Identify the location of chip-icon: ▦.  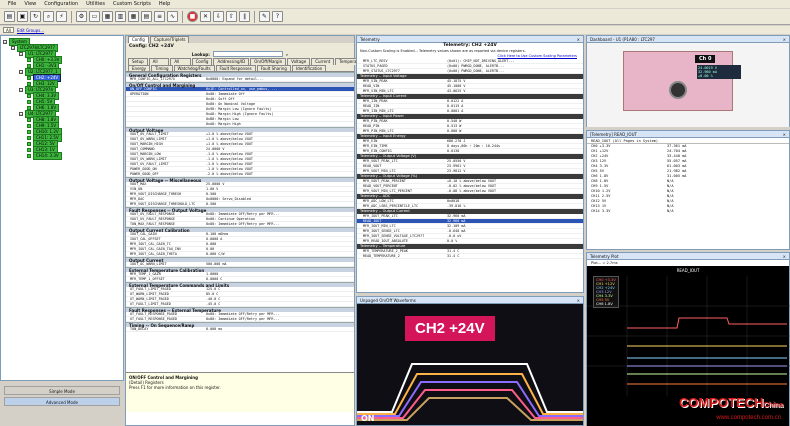
(107, 16).